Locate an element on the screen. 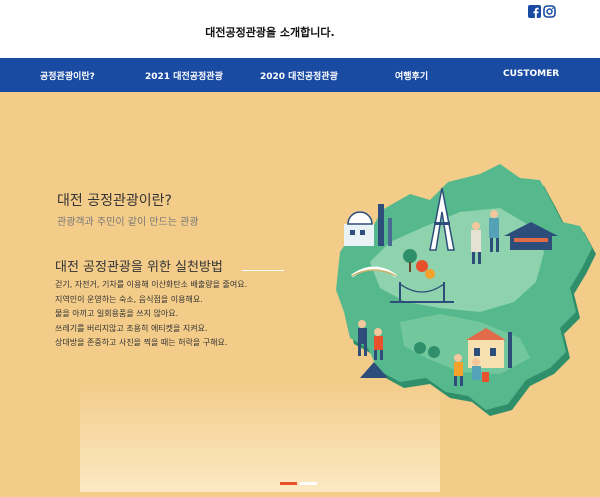 The height and width of the screenshot is (497, 600). practice-item: 상대방을 존중하고 사진을 찍을 때는 허락을 구해요. is located at coordinates (141, 342).